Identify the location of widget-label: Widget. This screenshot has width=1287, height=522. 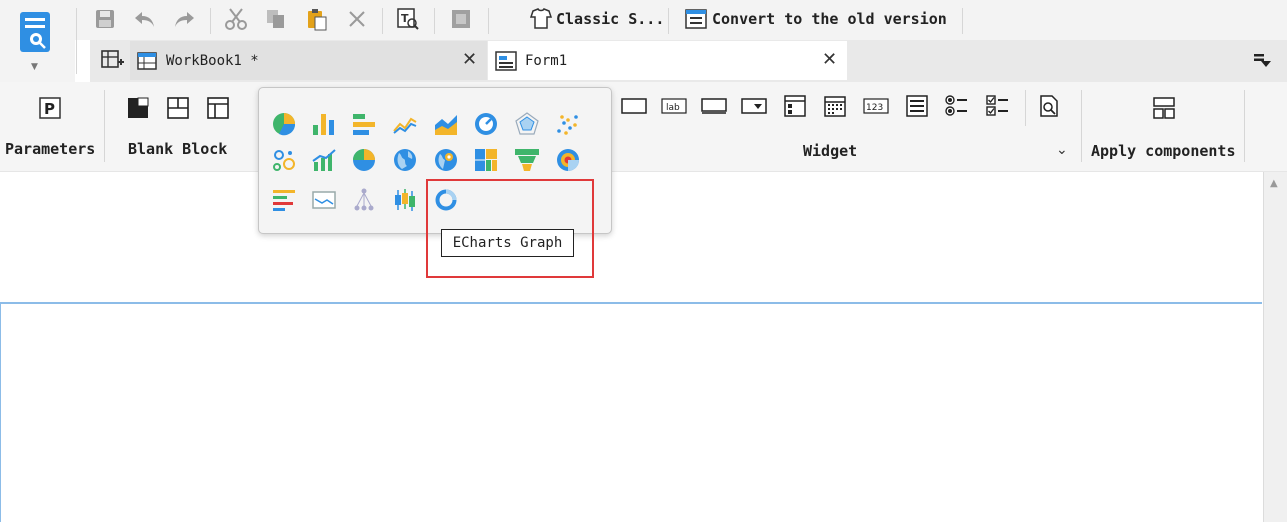
(830, 151).